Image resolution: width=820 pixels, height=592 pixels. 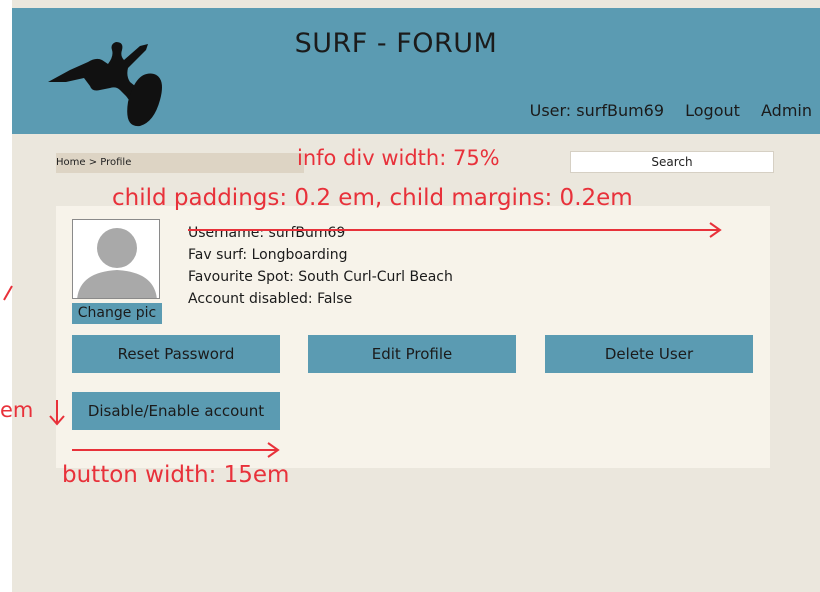 I want to click on current-user-link: User: surfBum69, so click(x=597, y=110).